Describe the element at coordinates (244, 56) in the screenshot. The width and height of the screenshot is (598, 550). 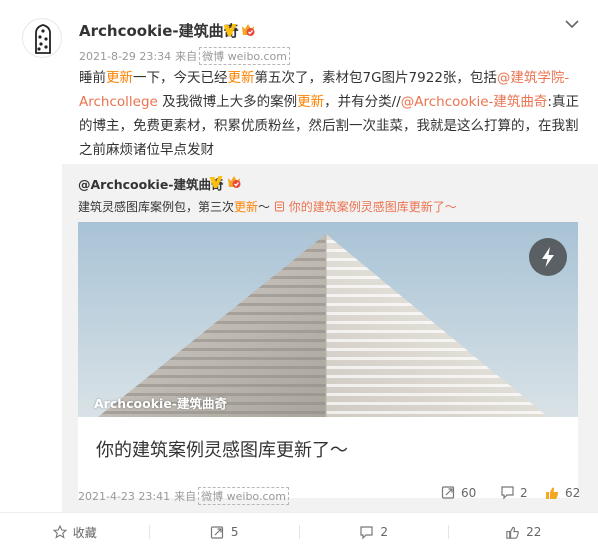
I see `post-source: 微博 weibo.com` at that location.